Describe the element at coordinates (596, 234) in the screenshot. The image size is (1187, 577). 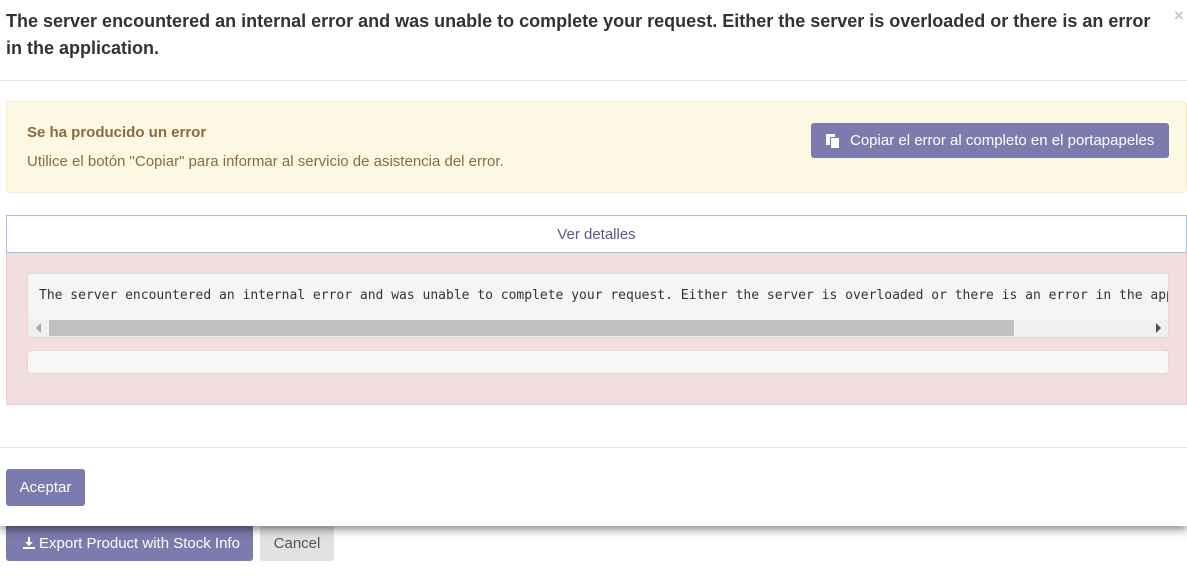
I see `show-details-toggle: Ver detalles` at that location.